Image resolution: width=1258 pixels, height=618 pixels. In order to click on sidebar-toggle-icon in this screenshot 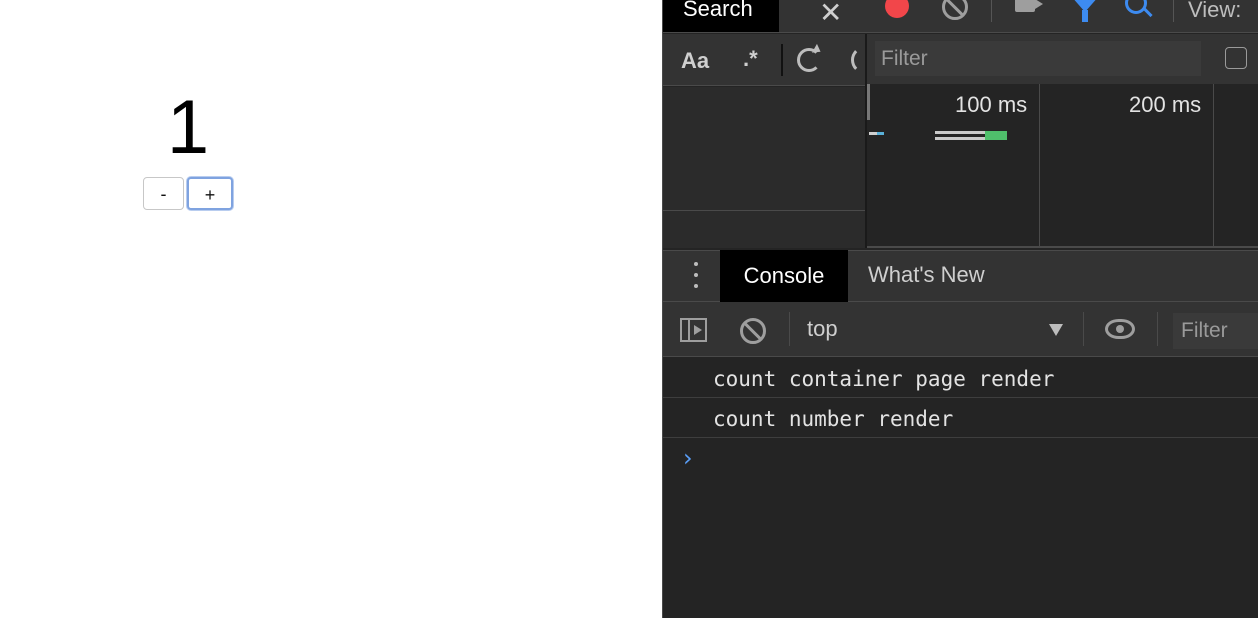, I will do `click(693, 330)`.